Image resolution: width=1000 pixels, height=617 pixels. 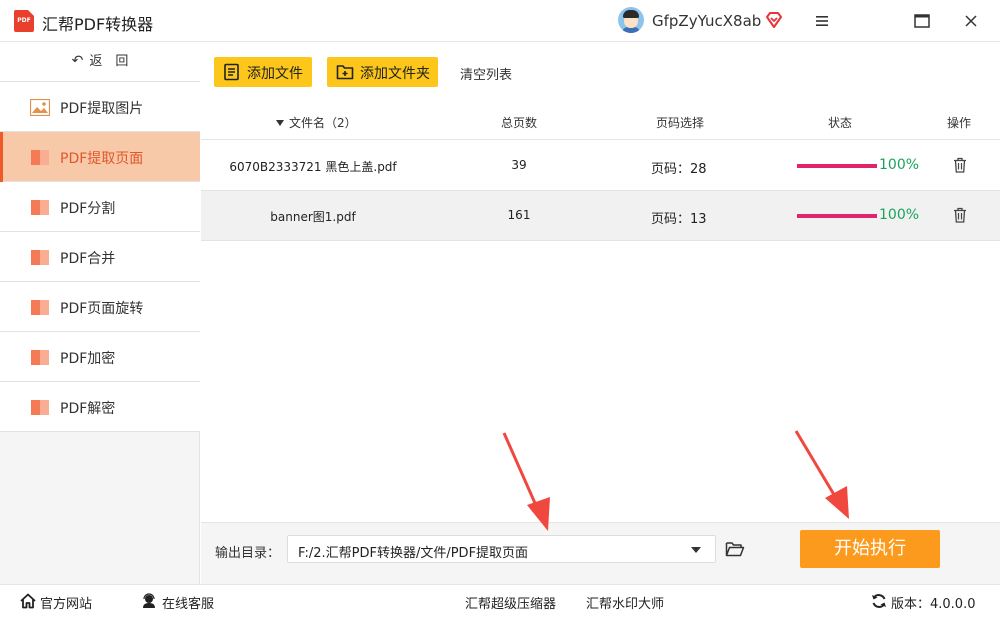 I want to click on username: GfpZyYucX8ab, so click(x=706, y=21).